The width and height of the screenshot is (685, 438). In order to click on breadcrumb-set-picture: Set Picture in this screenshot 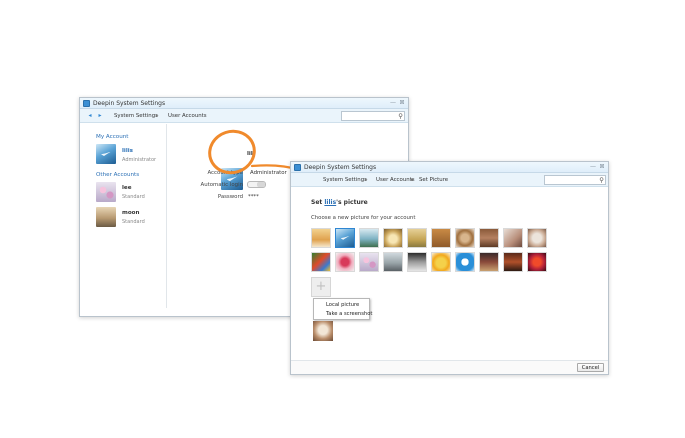, I will do `click(433, 180)`.